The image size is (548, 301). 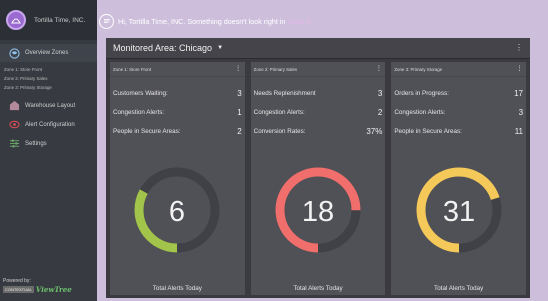 What do you see at coordinates (318, 69) in the screenshot?
I see `zone-card-header: Zone 2: Primary Sales ⋮` at bounding box center [318, 69].